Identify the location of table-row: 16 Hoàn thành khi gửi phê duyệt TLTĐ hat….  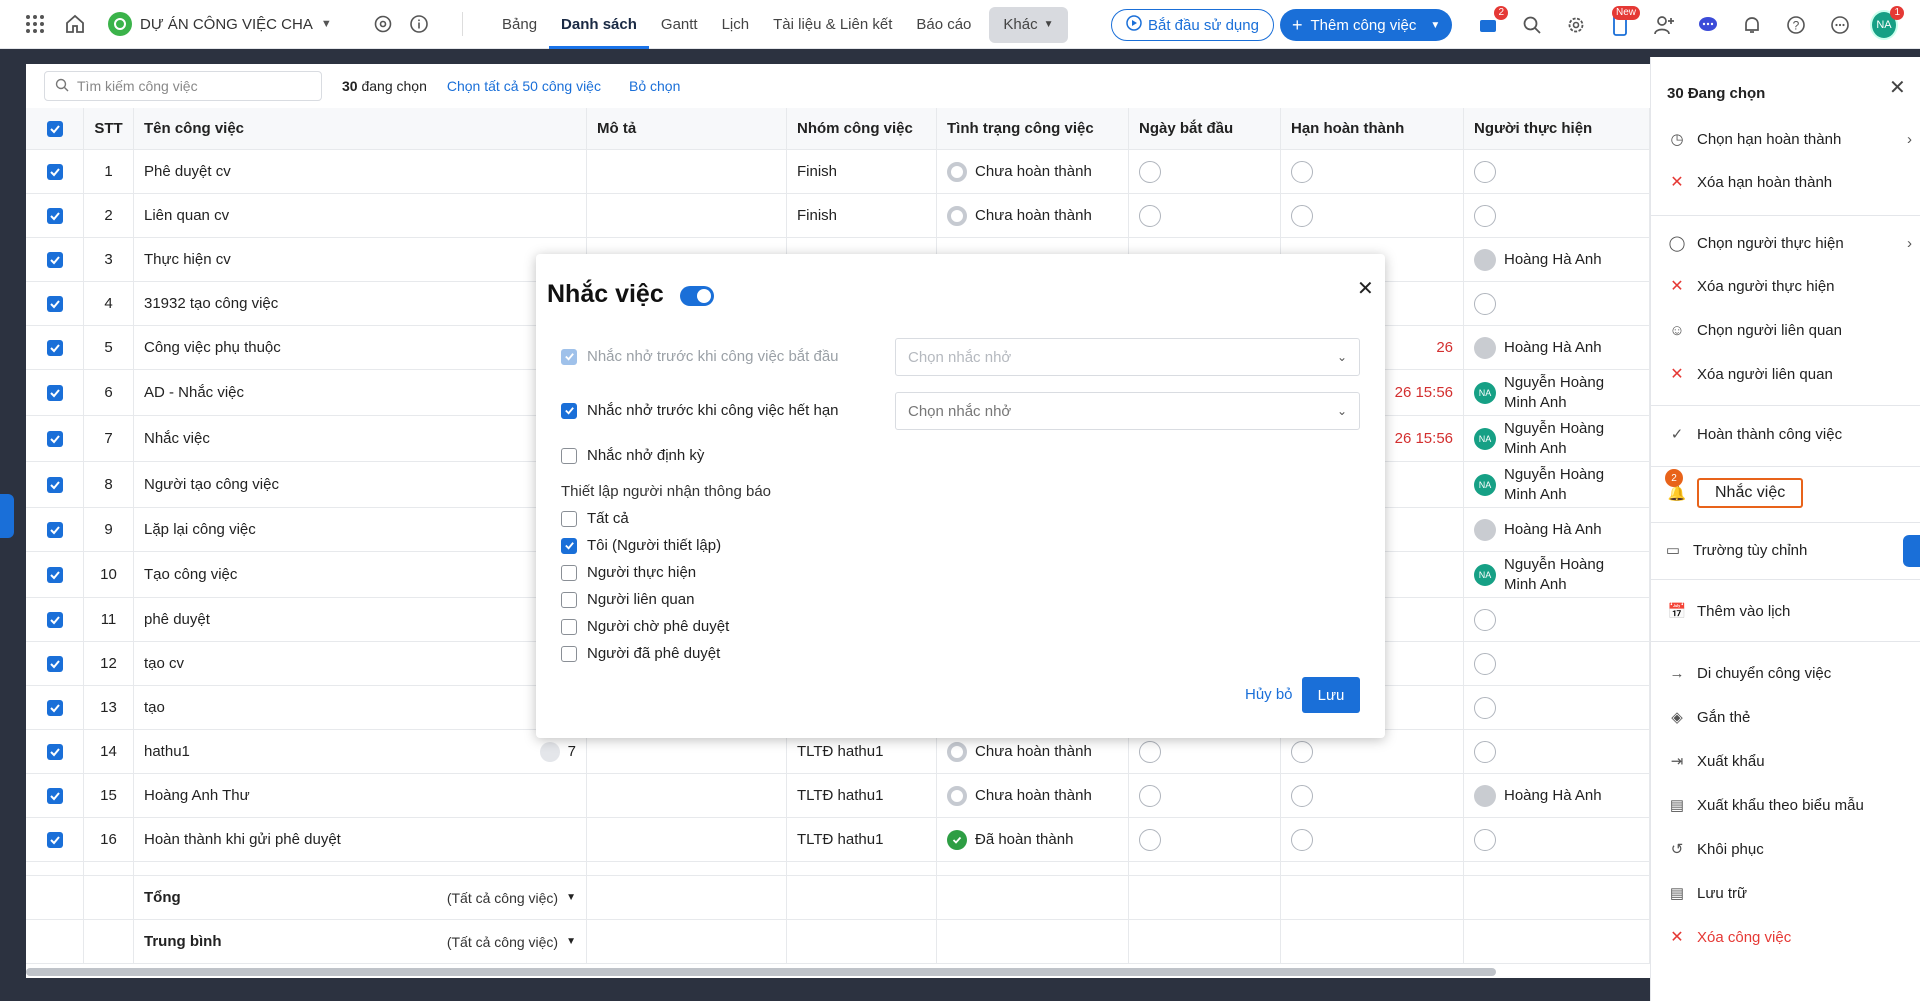
(838, 840).